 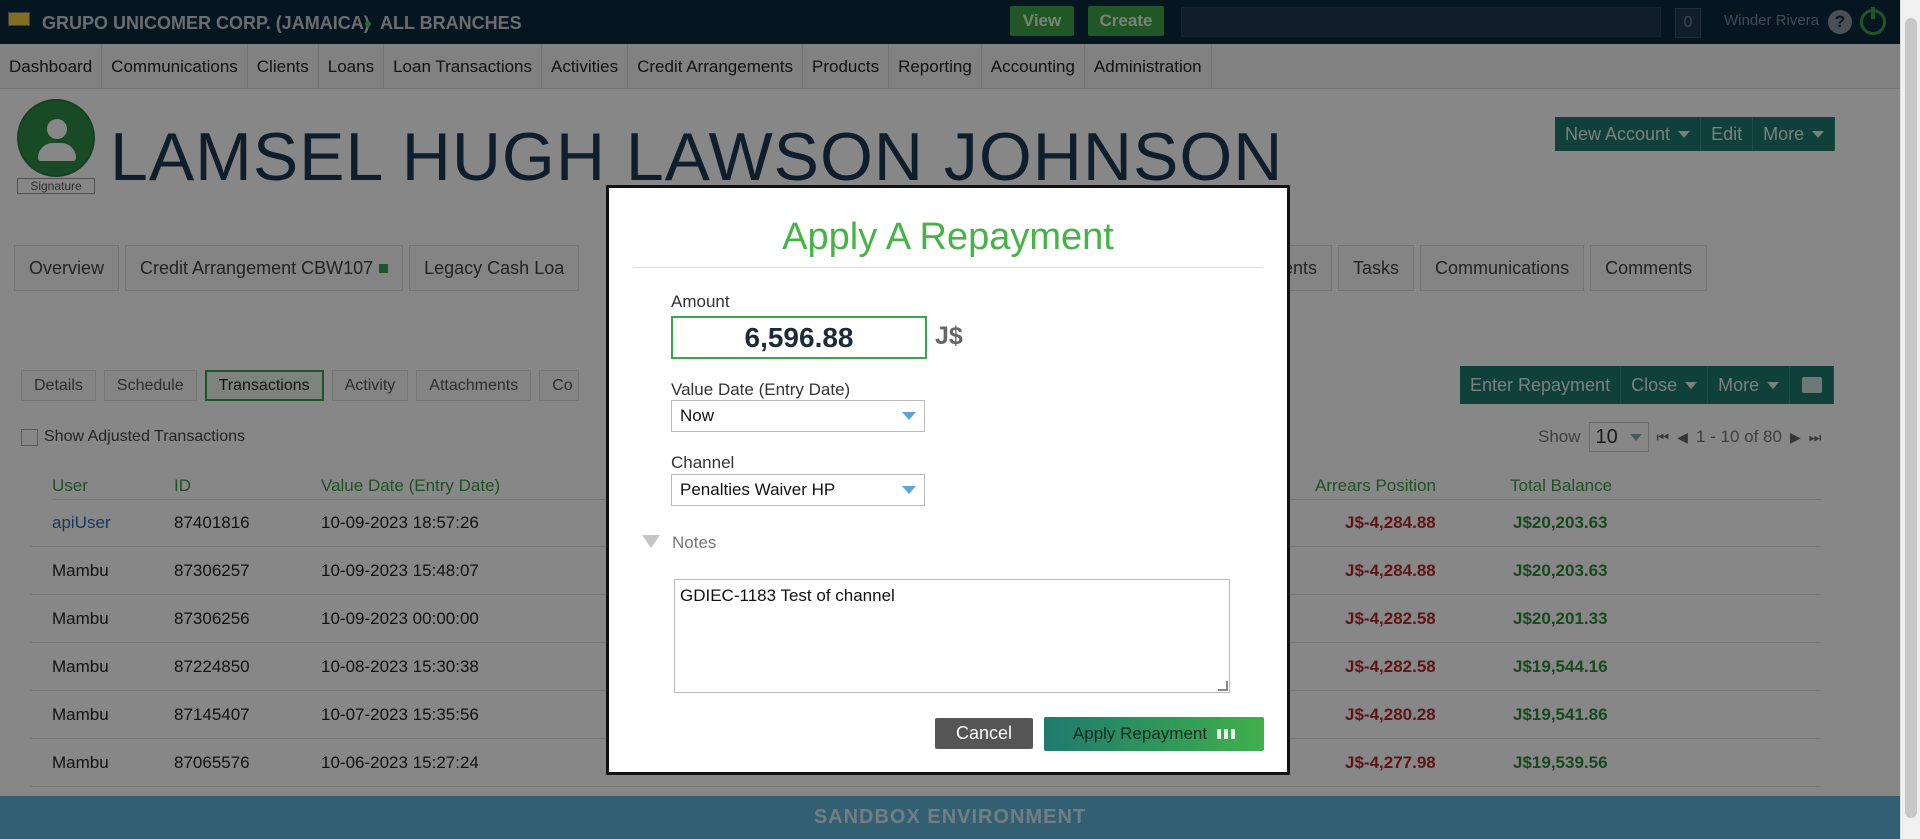 I want to click on cancel-button: Cancel, so click(x=984, y=733).